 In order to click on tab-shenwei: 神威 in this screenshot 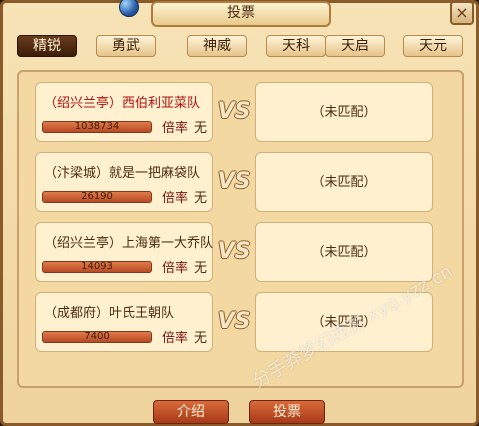, I will do `click(217, 46)`.